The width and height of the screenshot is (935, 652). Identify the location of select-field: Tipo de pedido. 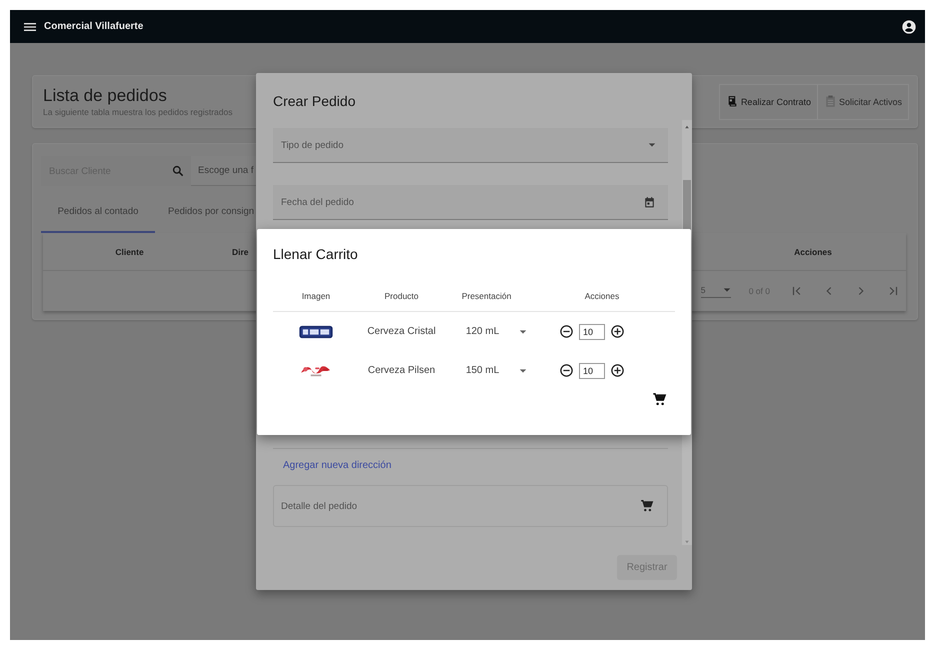
(470, 145).